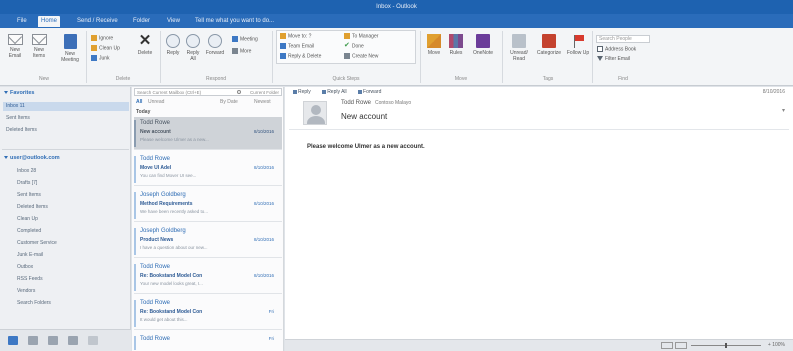  What do you see at coordinates (623, 39) in the screenshot?
I see `search-people-input: Search People` at bounding box center [623, 39].